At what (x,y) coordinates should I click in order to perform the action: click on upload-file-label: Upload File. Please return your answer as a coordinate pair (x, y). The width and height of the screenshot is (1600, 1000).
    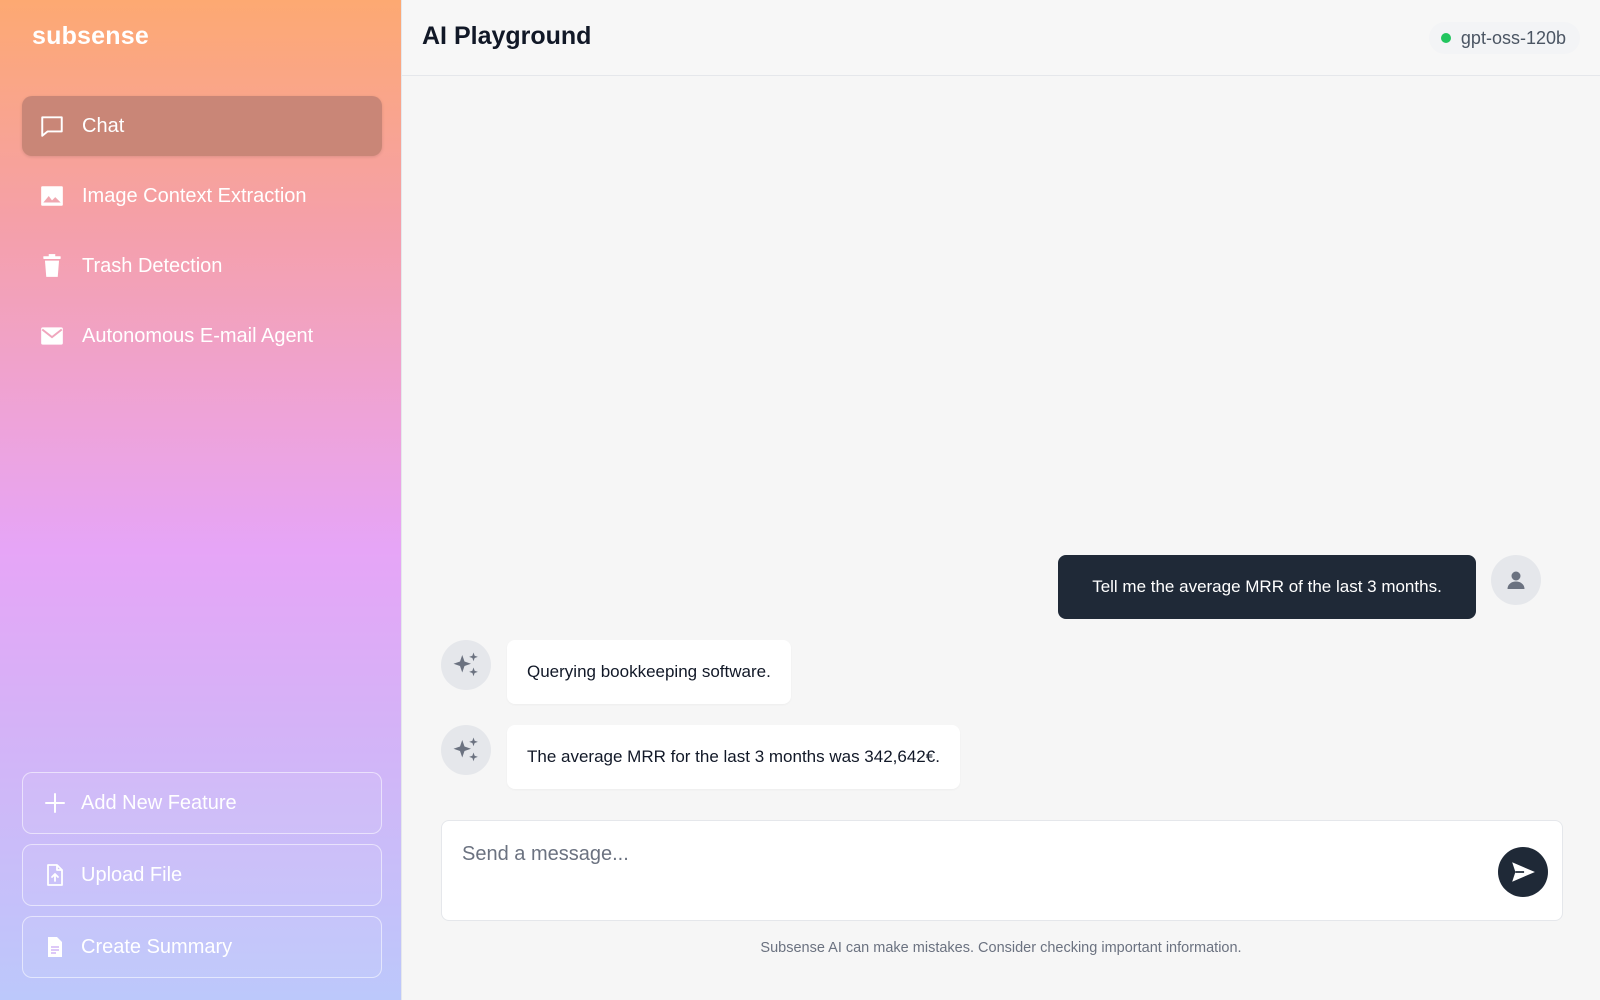
    Looking at the image, I should click on (132, 874).